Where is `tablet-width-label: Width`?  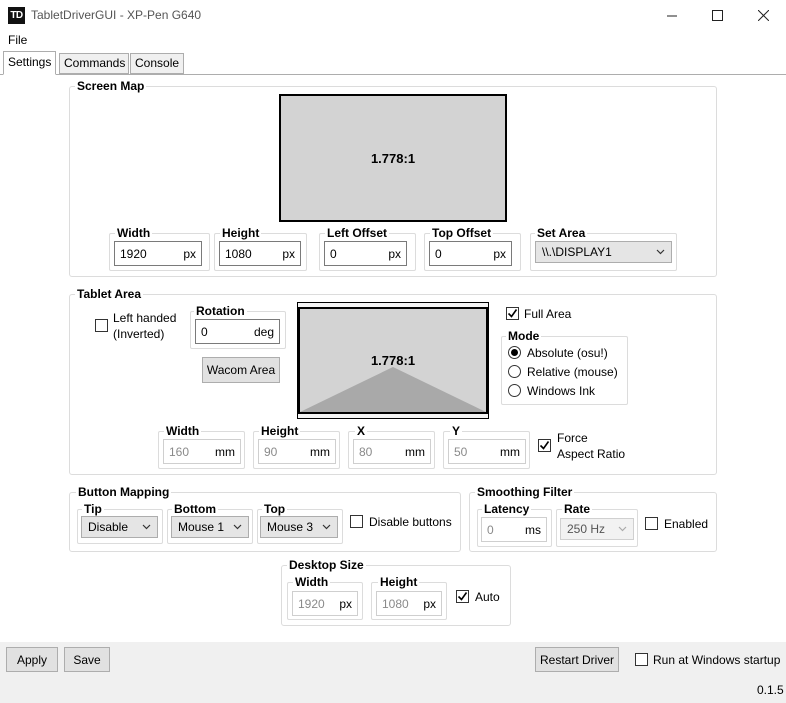 tablet-width-label: Width is located at coordinates (183, 431).